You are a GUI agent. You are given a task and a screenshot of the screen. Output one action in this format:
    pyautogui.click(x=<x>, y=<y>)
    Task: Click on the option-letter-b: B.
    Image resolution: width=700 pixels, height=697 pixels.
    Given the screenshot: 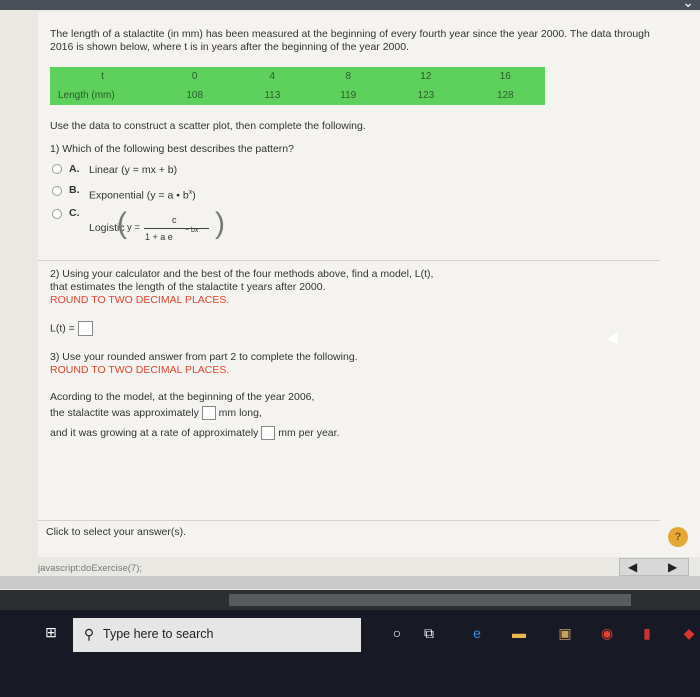 What is the action you would take?
    pyautogui.click(x=74, y=190)
    